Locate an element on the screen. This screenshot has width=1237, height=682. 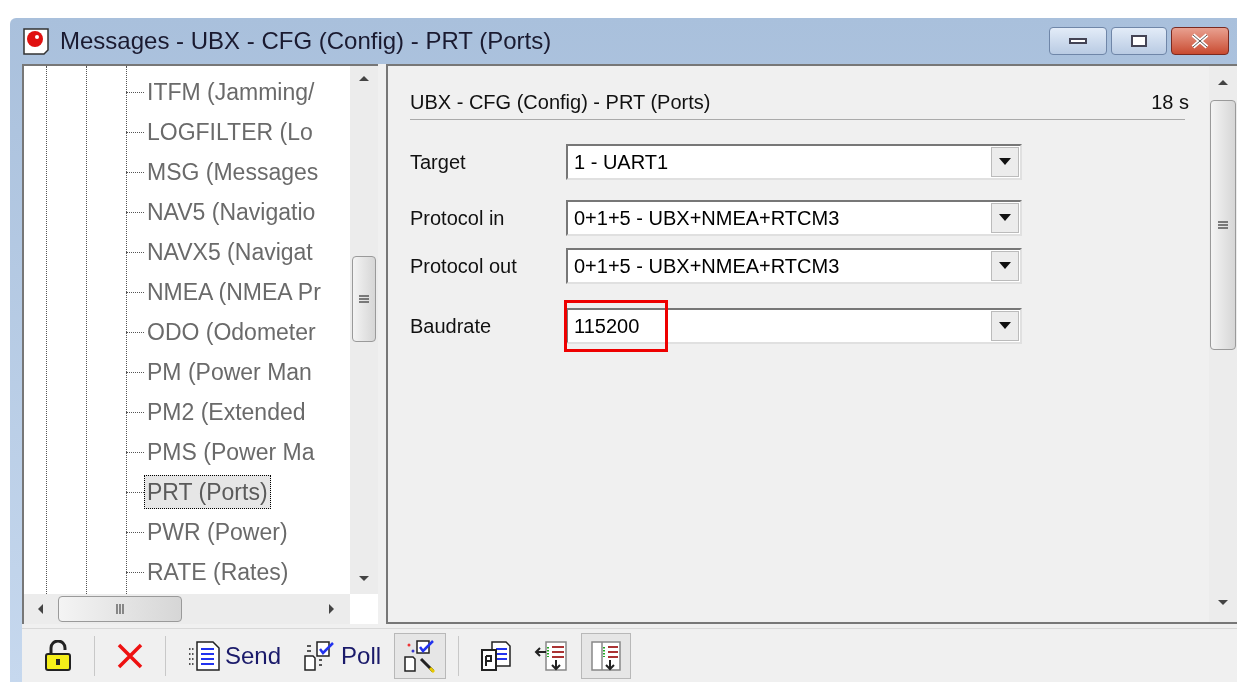
document-wand-icon is located at coordinates (420, 655).